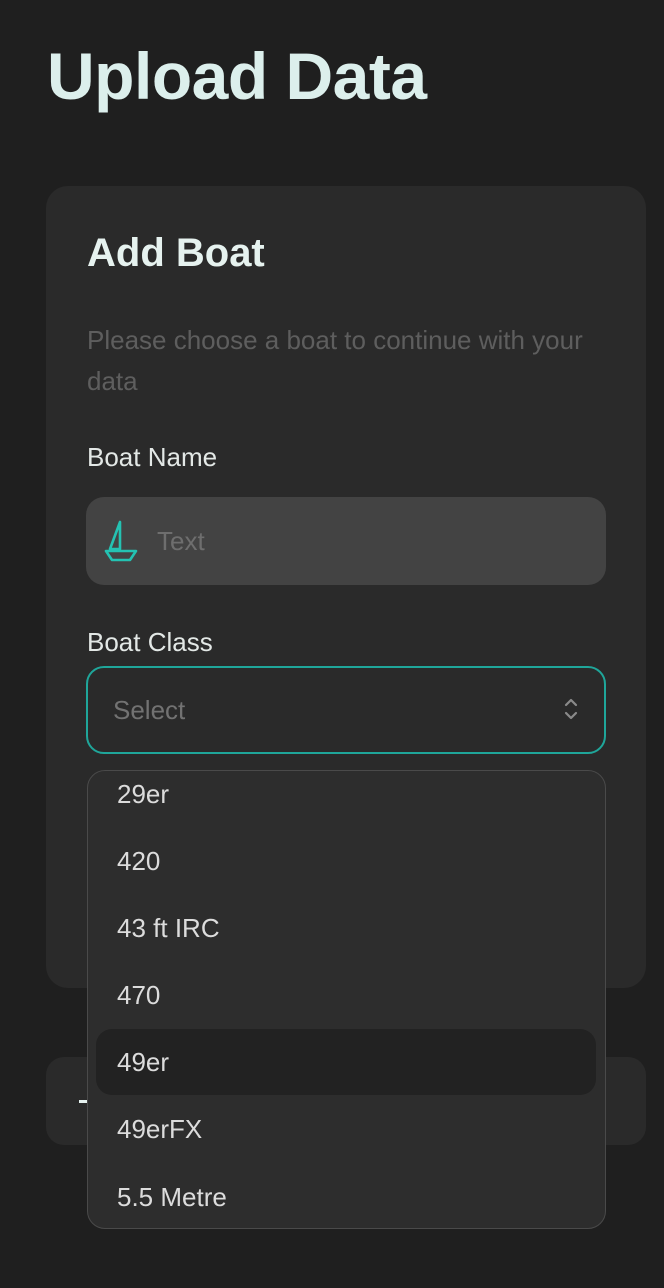 The height and width of the screenshot is (1288, 664). I want to click on boat-class-label: Boat Class, so click(150, 642).